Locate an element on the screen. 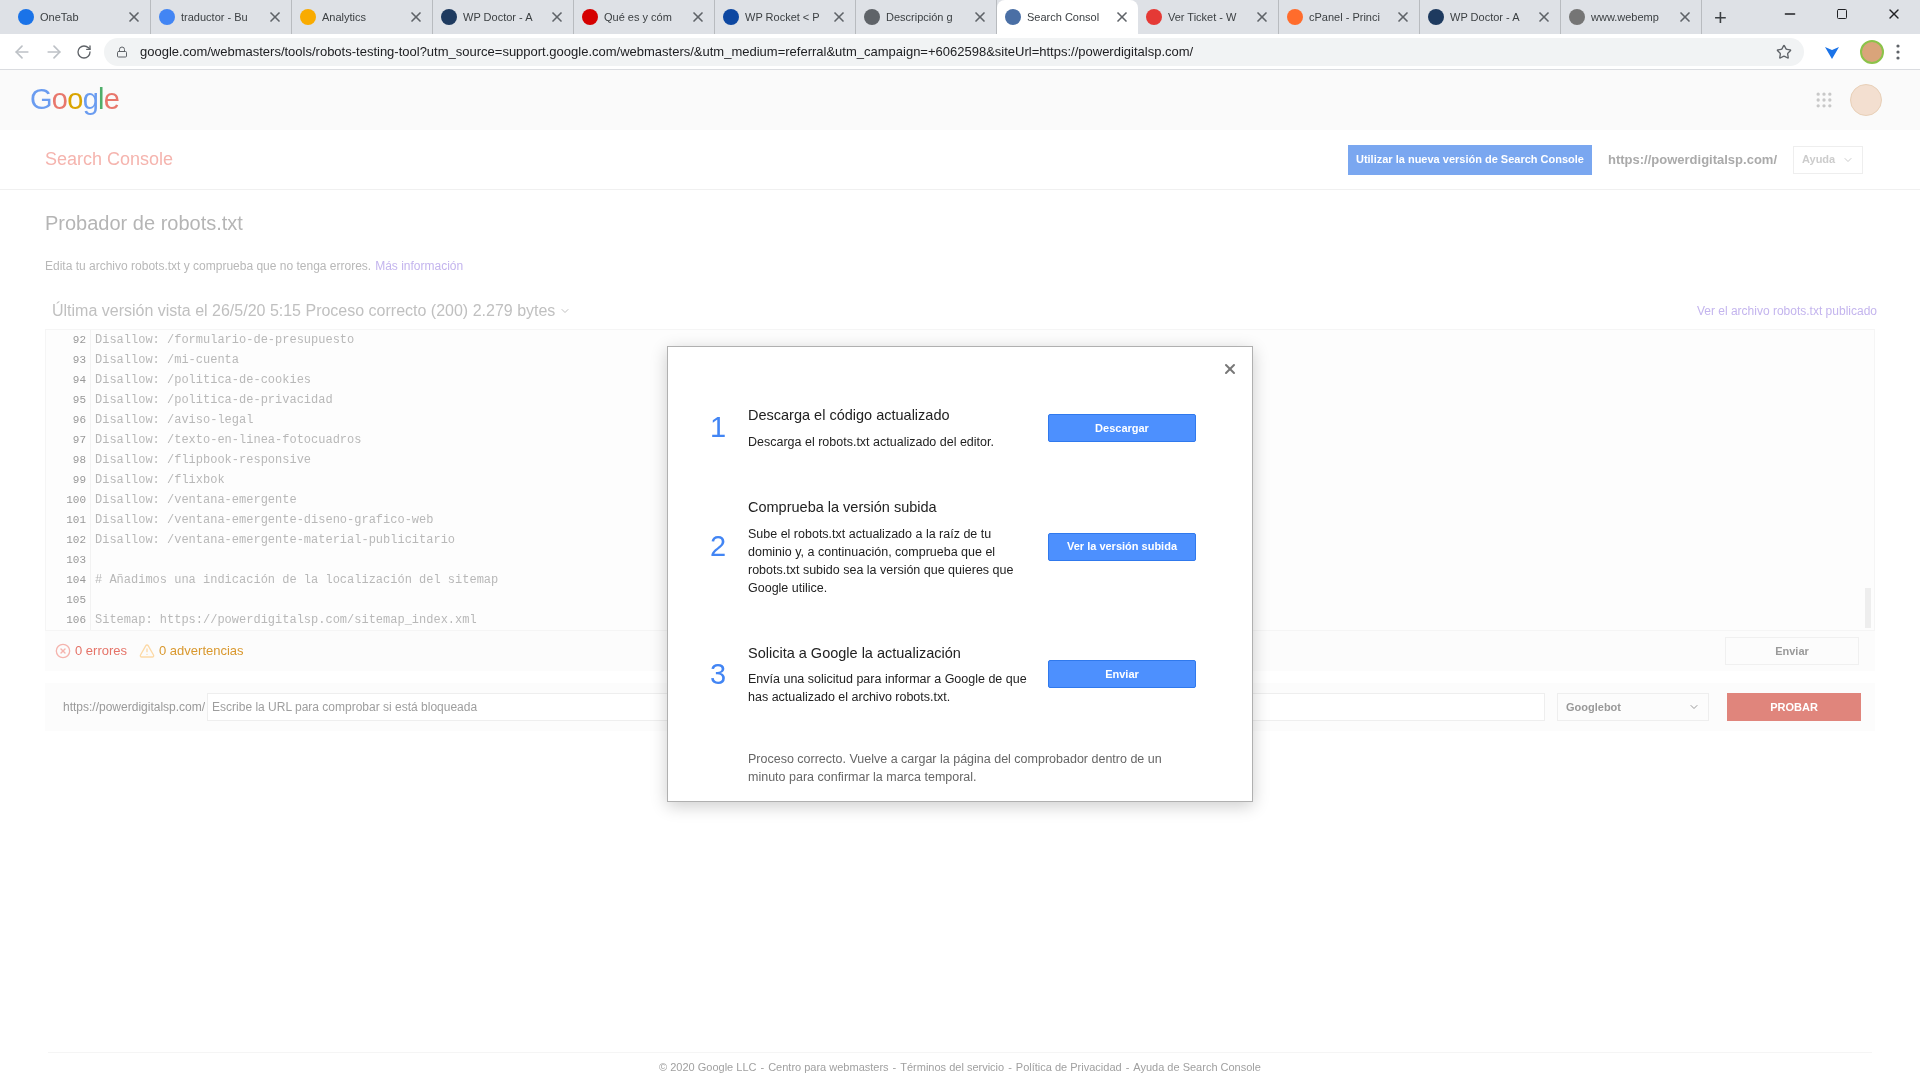  version-status: Última versión vista el 26/5/20 5:15 Proceso correcto (200) 2.279 bytes is located at coordinates (304, 311).